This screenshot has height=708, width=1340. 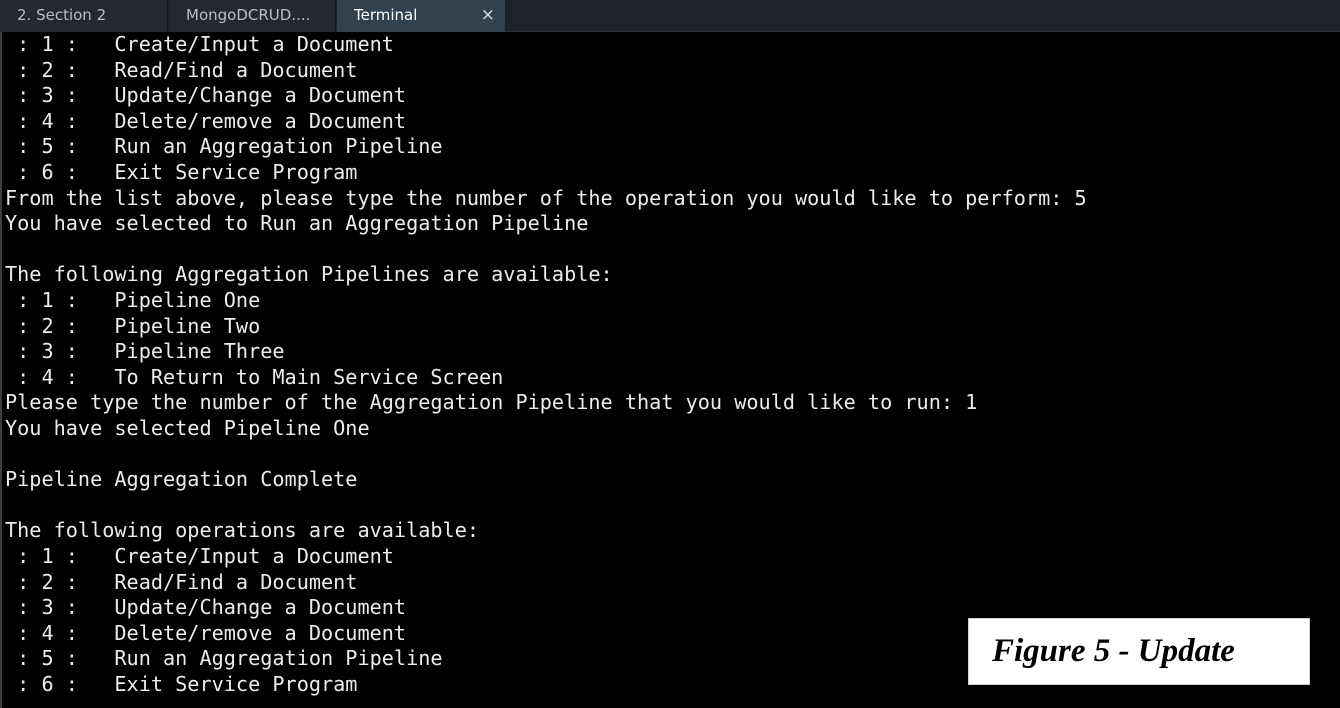 What do you see at coordinates (421, 16) in the screenshot?
I see `tab-terminal: Terminal ×` at bounding box center [421, 16].